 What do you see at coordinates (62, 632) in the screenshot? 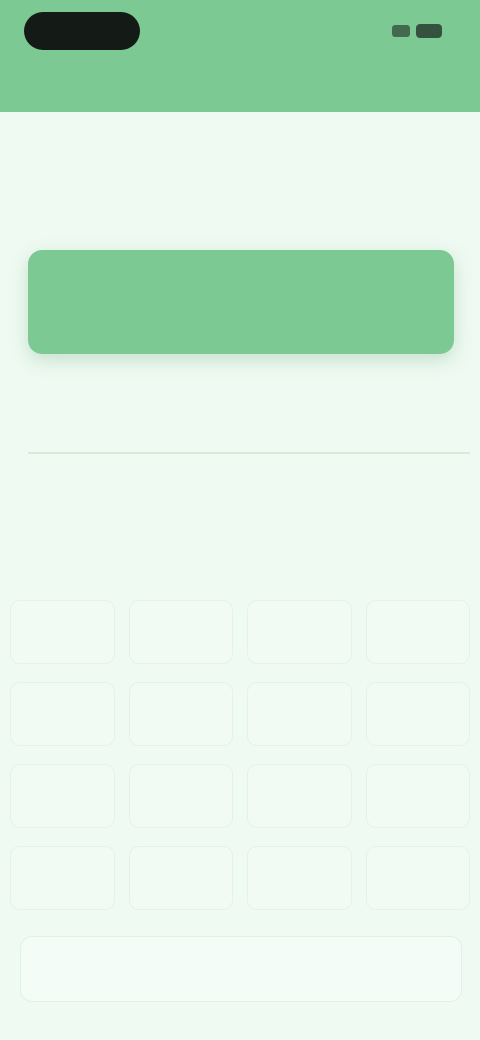
I see `key-r1c1` at bounding box center [62, 632].